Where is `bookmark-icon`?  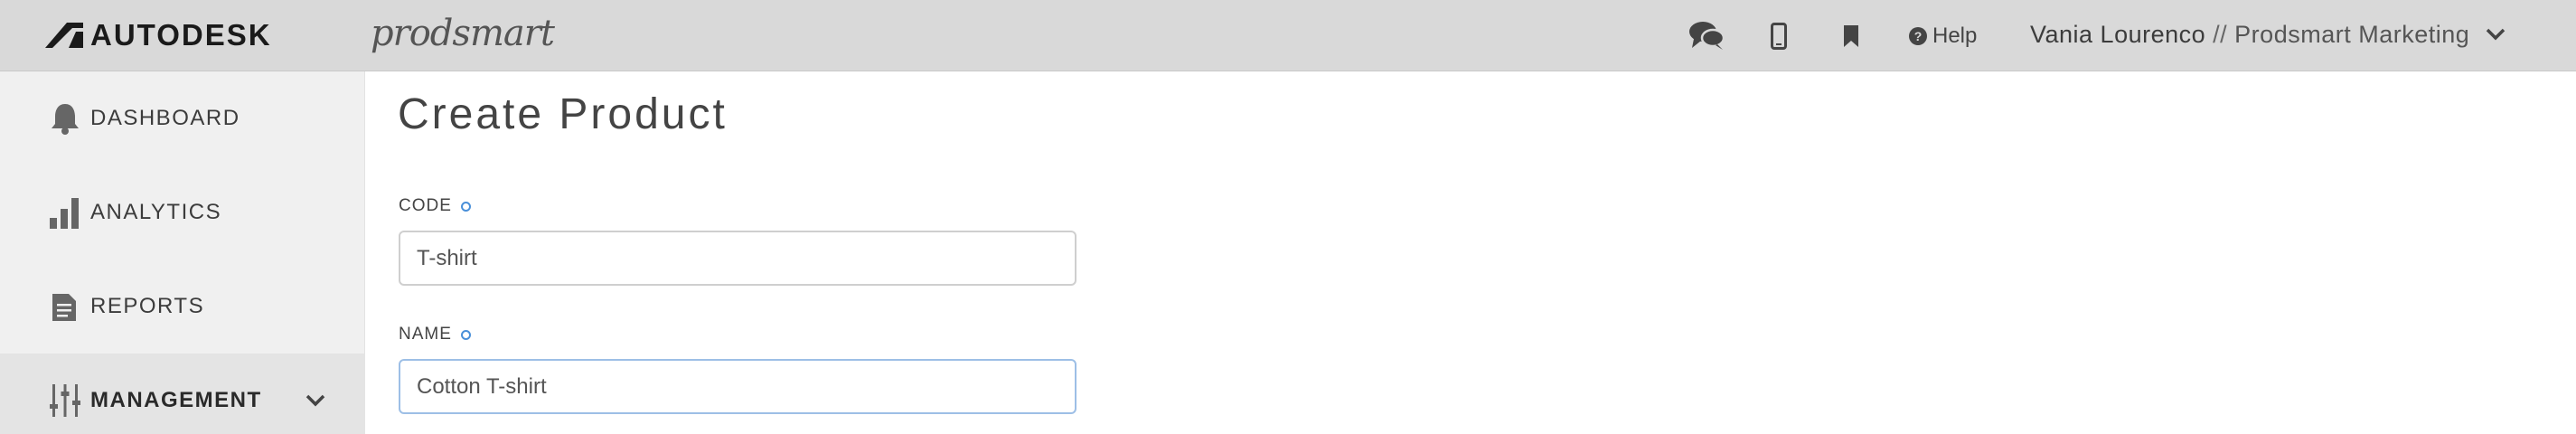 bookmark-icon is located at coordinates (1851, 36).